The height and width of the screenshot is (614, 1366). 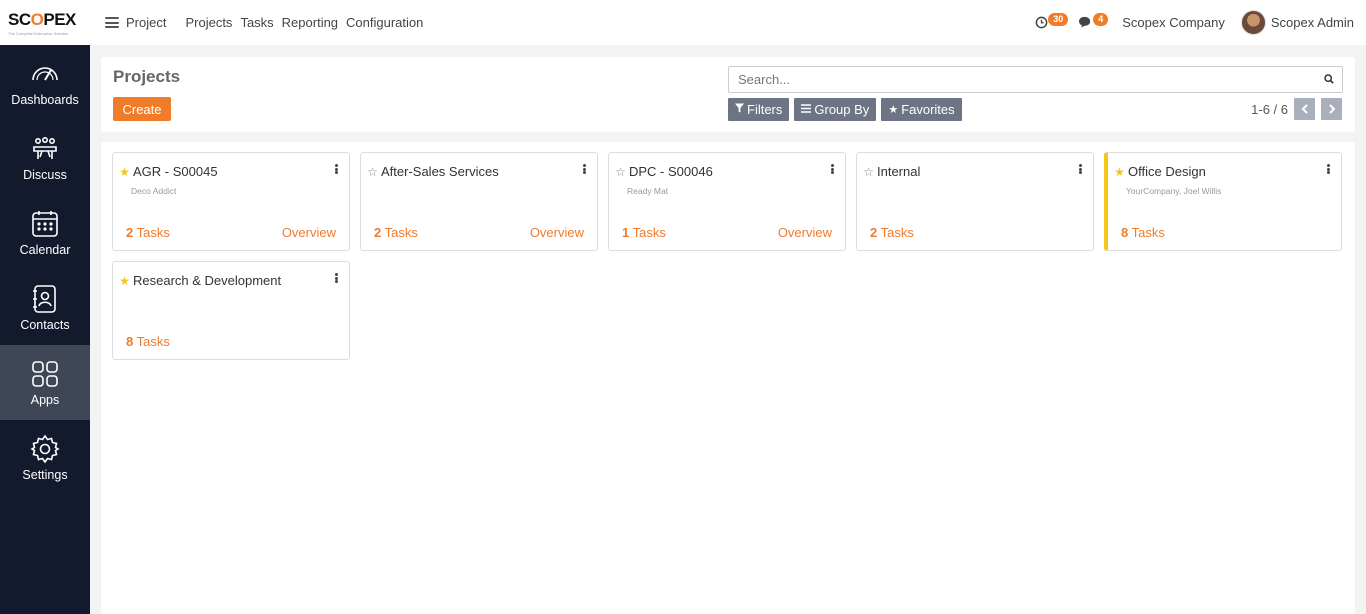 I want to click on sidebar-item-dashboards: Dashboards, so click(x=45, y=82).